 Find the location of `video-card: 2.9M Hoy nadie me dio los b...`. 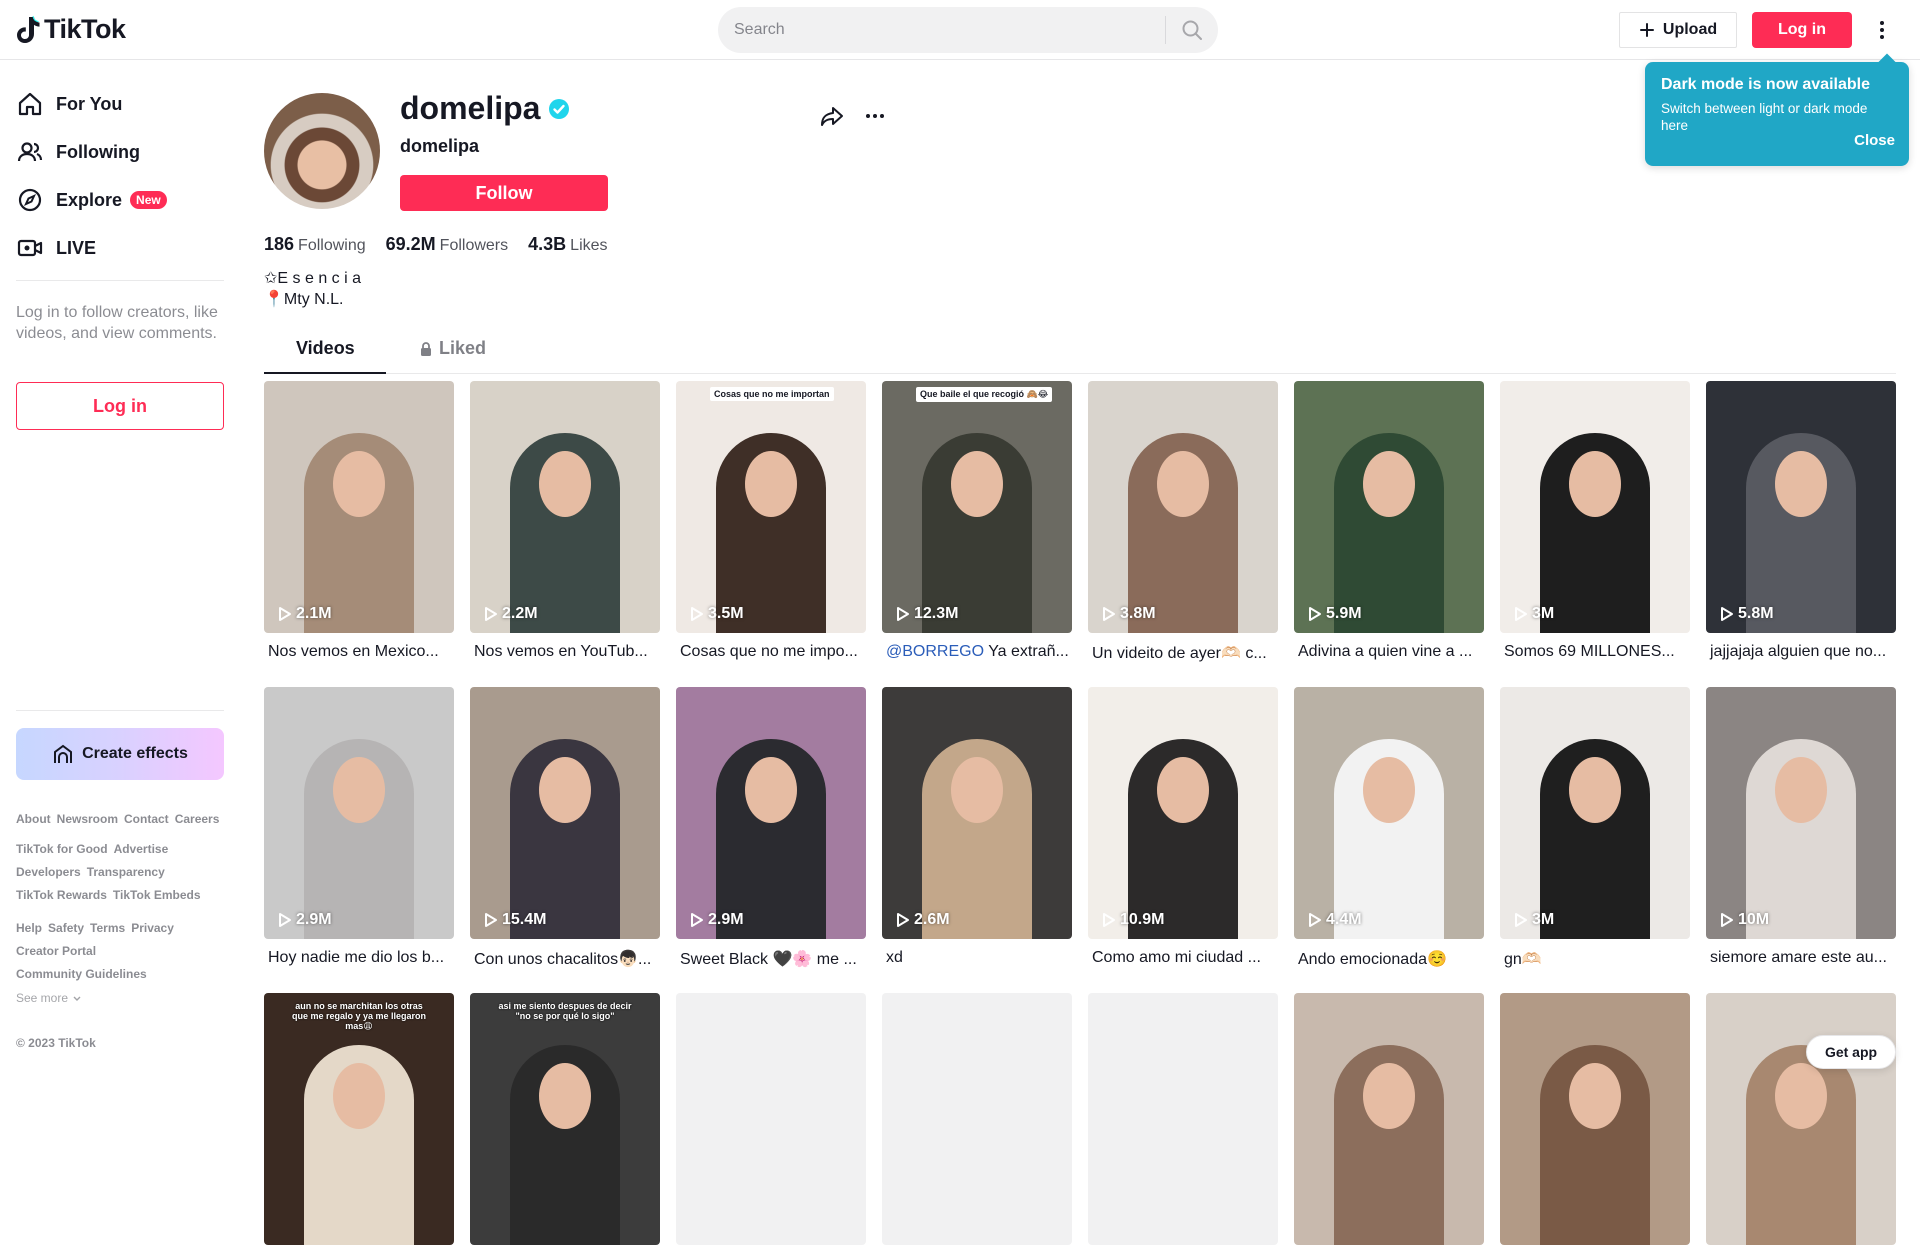

video-card: 2.9M Hoy nadie me dio los b... is located at coordinates (359, 827).